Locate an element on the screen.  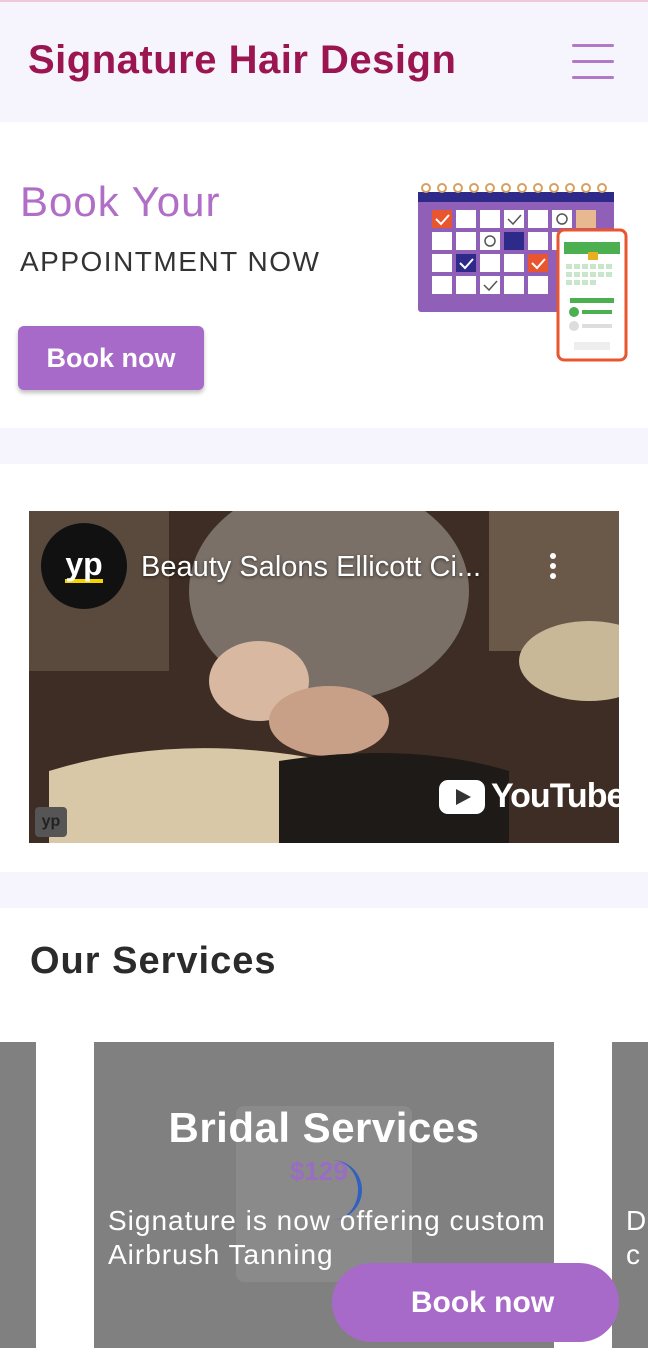
channel-logo-text: yp is located at coordinates (84, 564).